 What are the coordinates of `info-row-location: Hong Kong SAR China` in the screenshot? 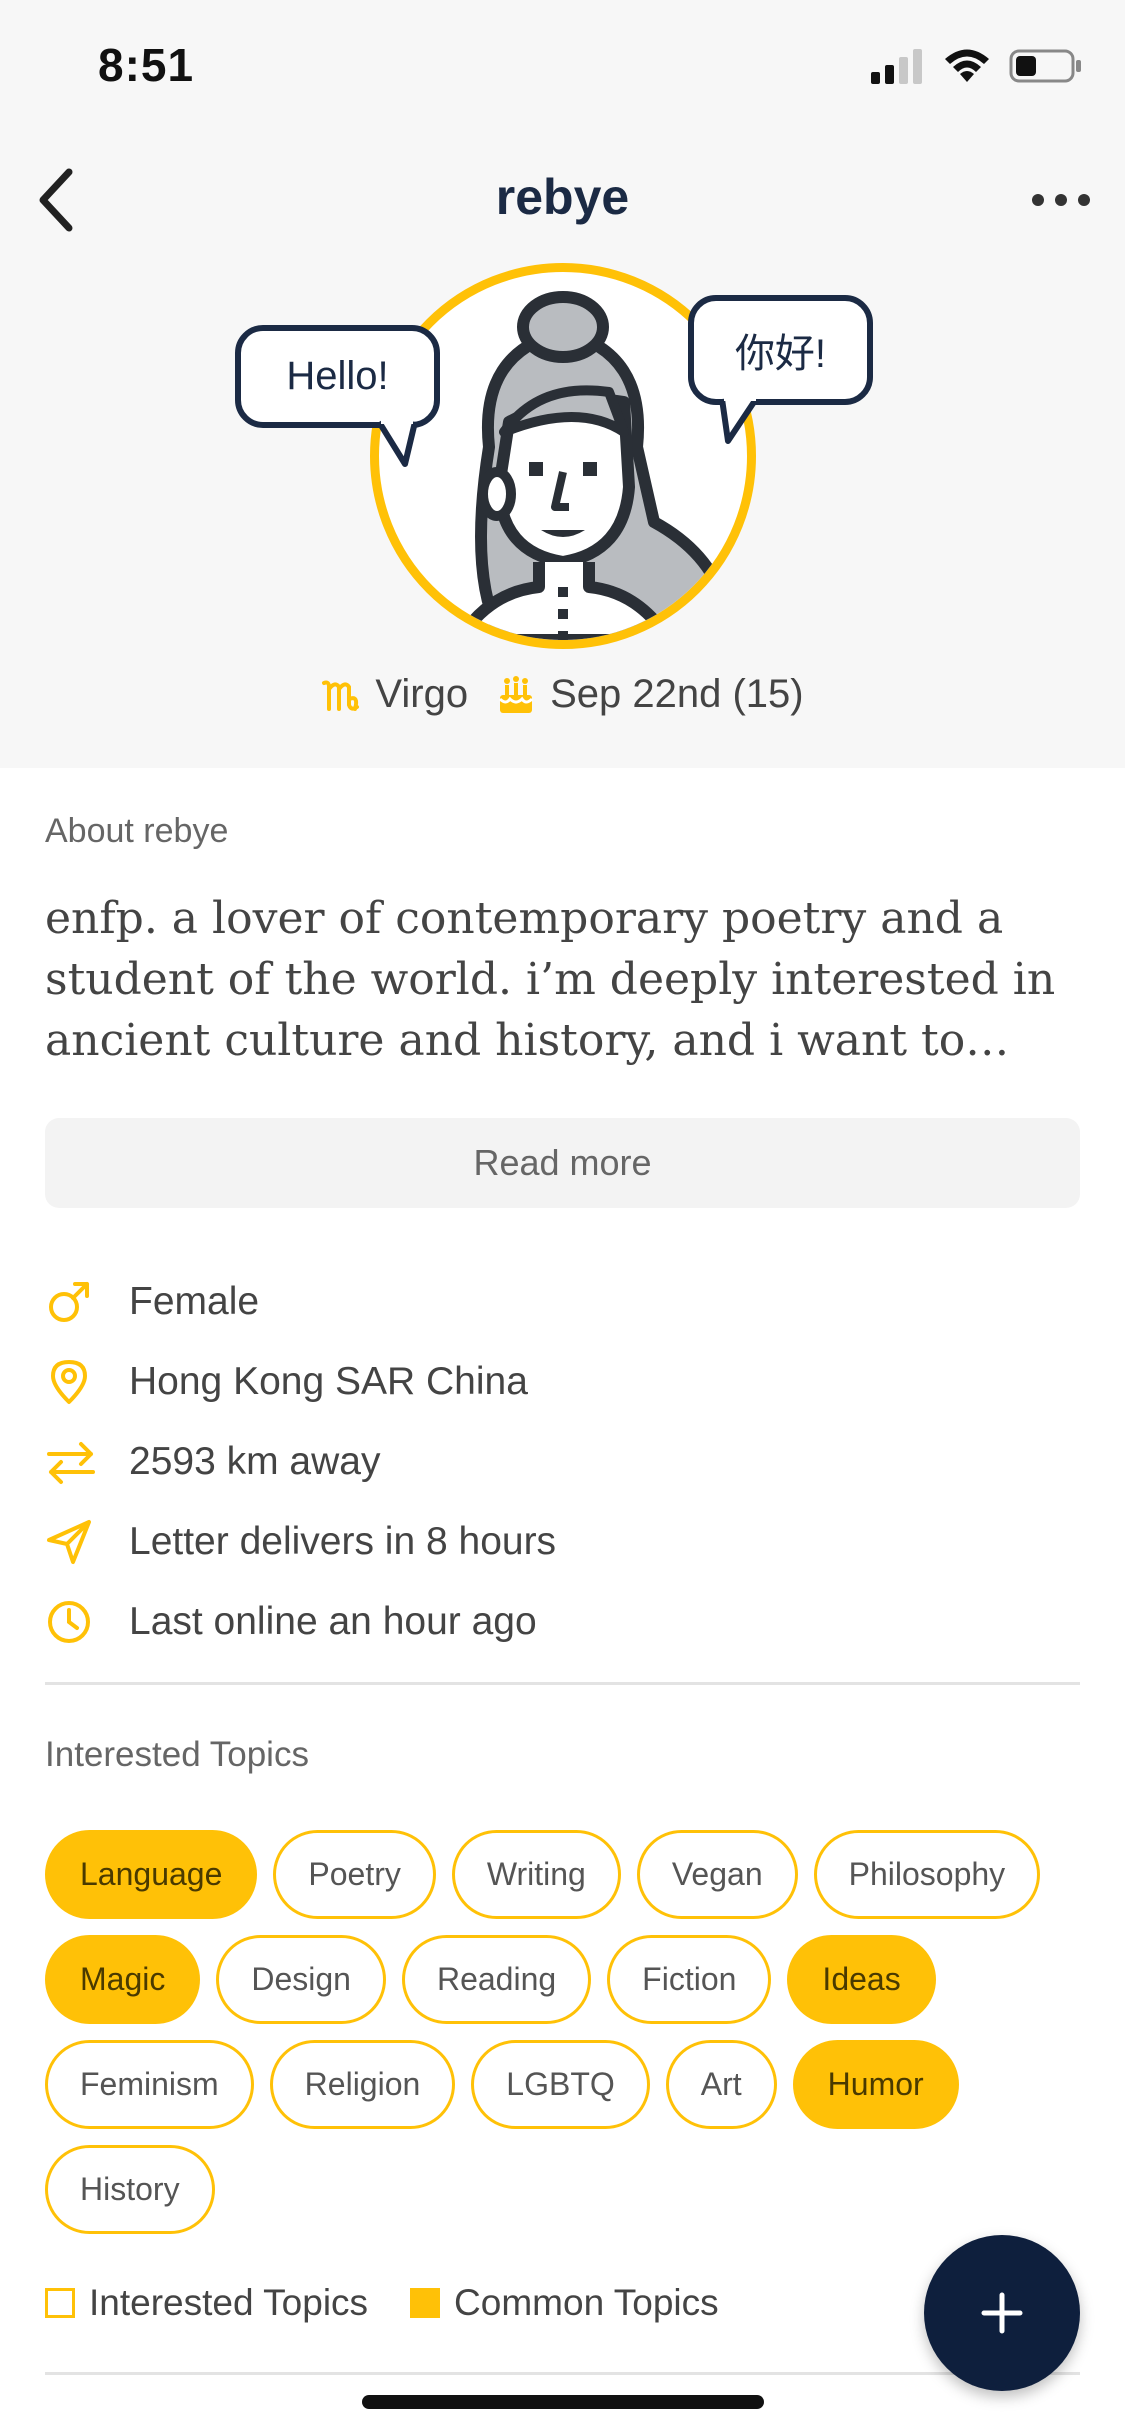 It's located at (562, 1382).